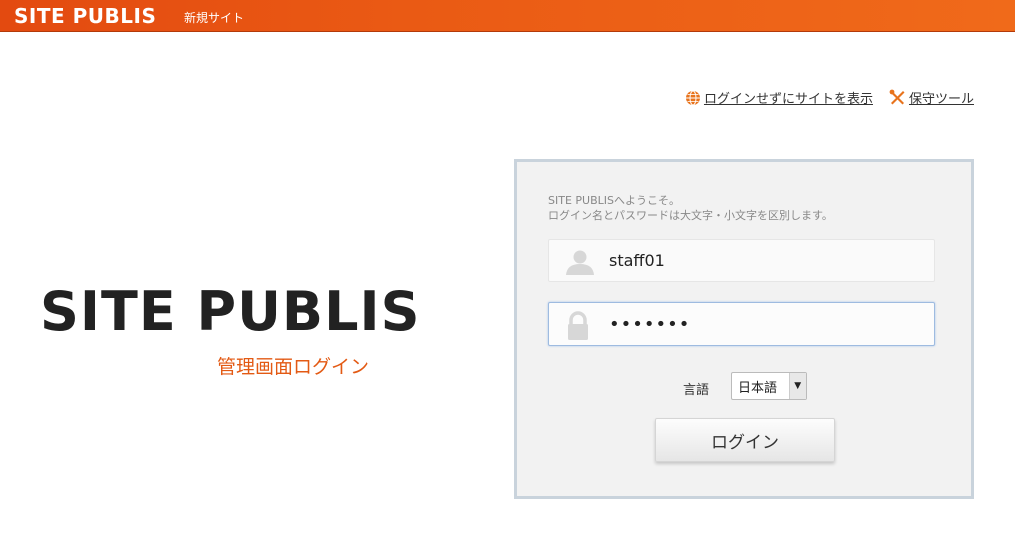 This screenshot has height=551, width=1015. Describe the element at coordinates (797, 386) in the screenshot. I see `chevron-down-icon: ▼` at that location.